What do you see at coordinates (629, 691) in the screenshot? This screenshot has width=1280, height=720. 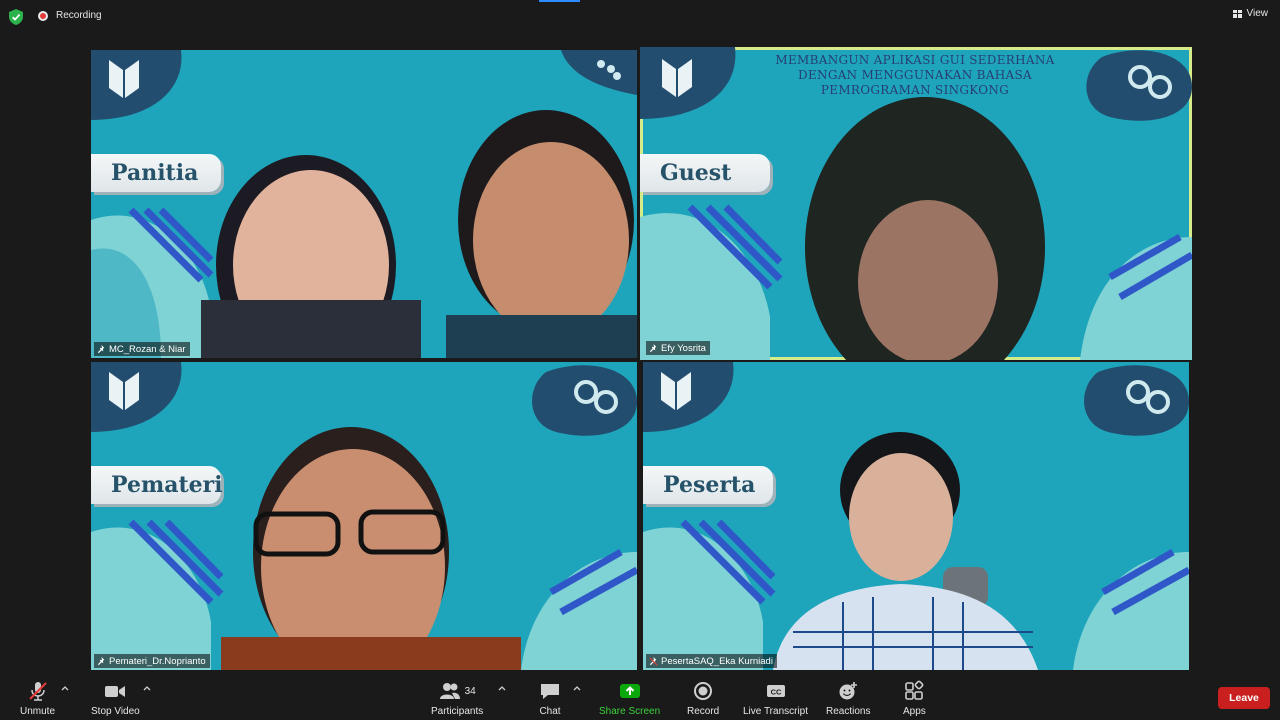 I see `share-screen-icon` at bounding box center [629, 691].